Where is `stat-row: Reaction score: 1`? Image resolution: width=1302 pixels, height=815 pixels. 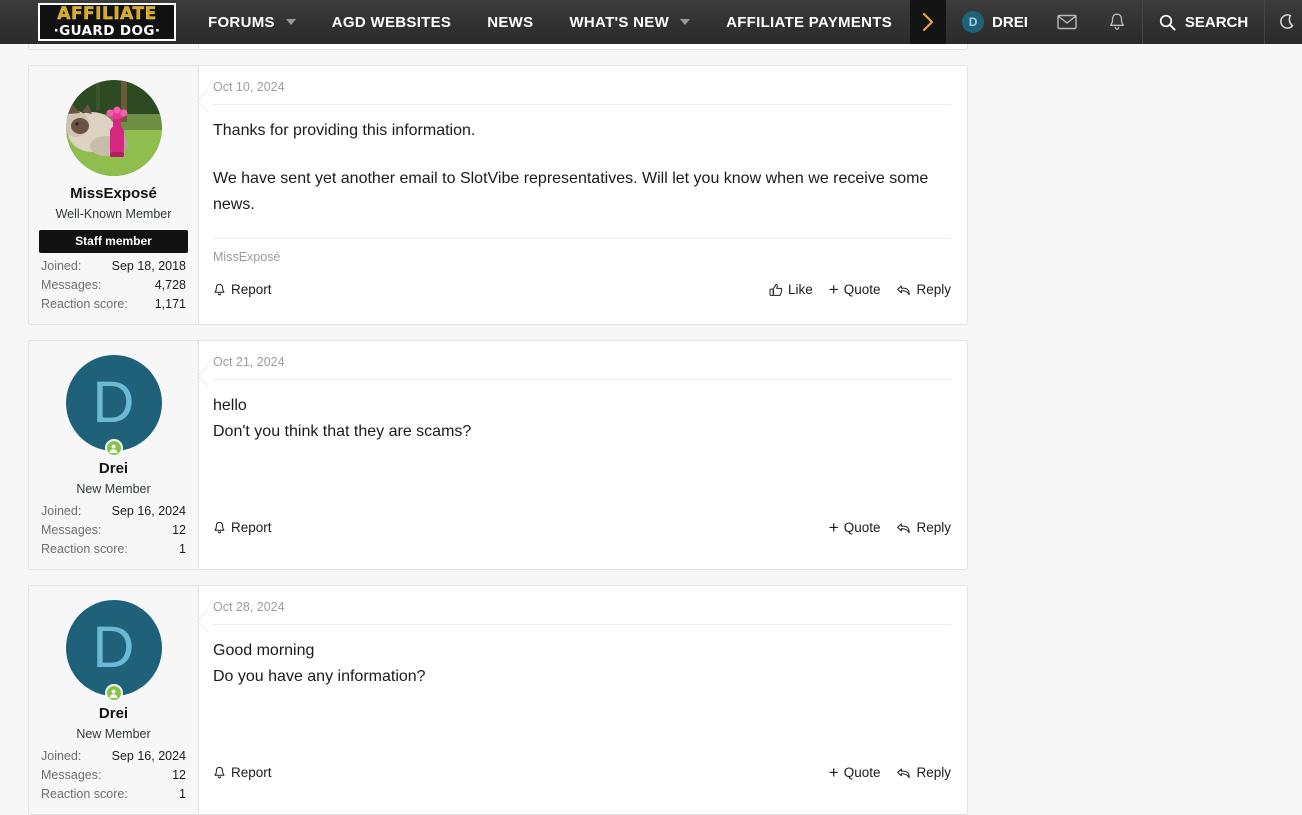 stat-row: Reaction score: 1 is located at coordinates (113, 794).